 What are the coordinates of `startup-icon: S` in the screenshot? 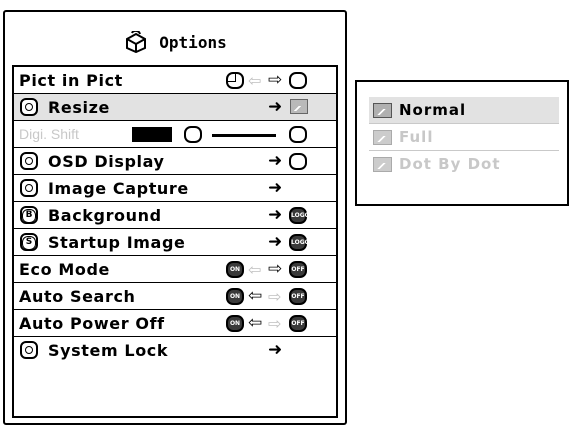 It's located at (29, 242).